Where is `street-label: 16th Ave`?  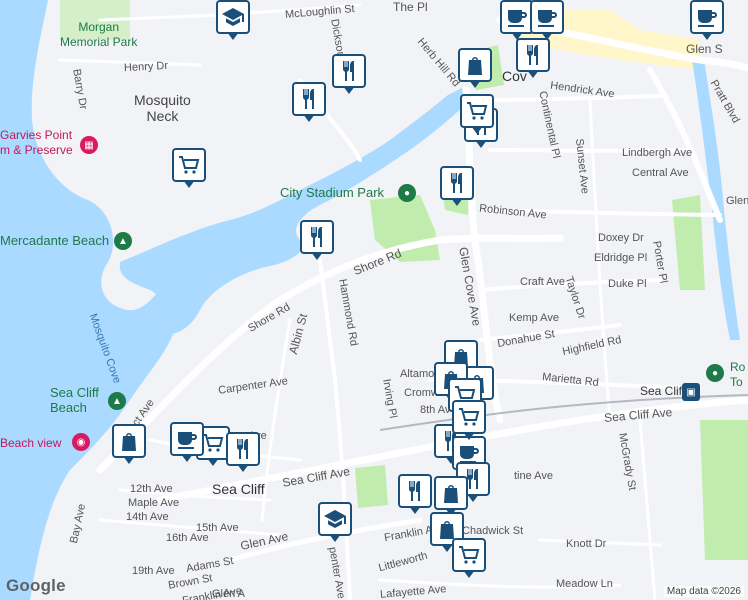
street-label: 16th Ave is located at coordinates (187, 538).